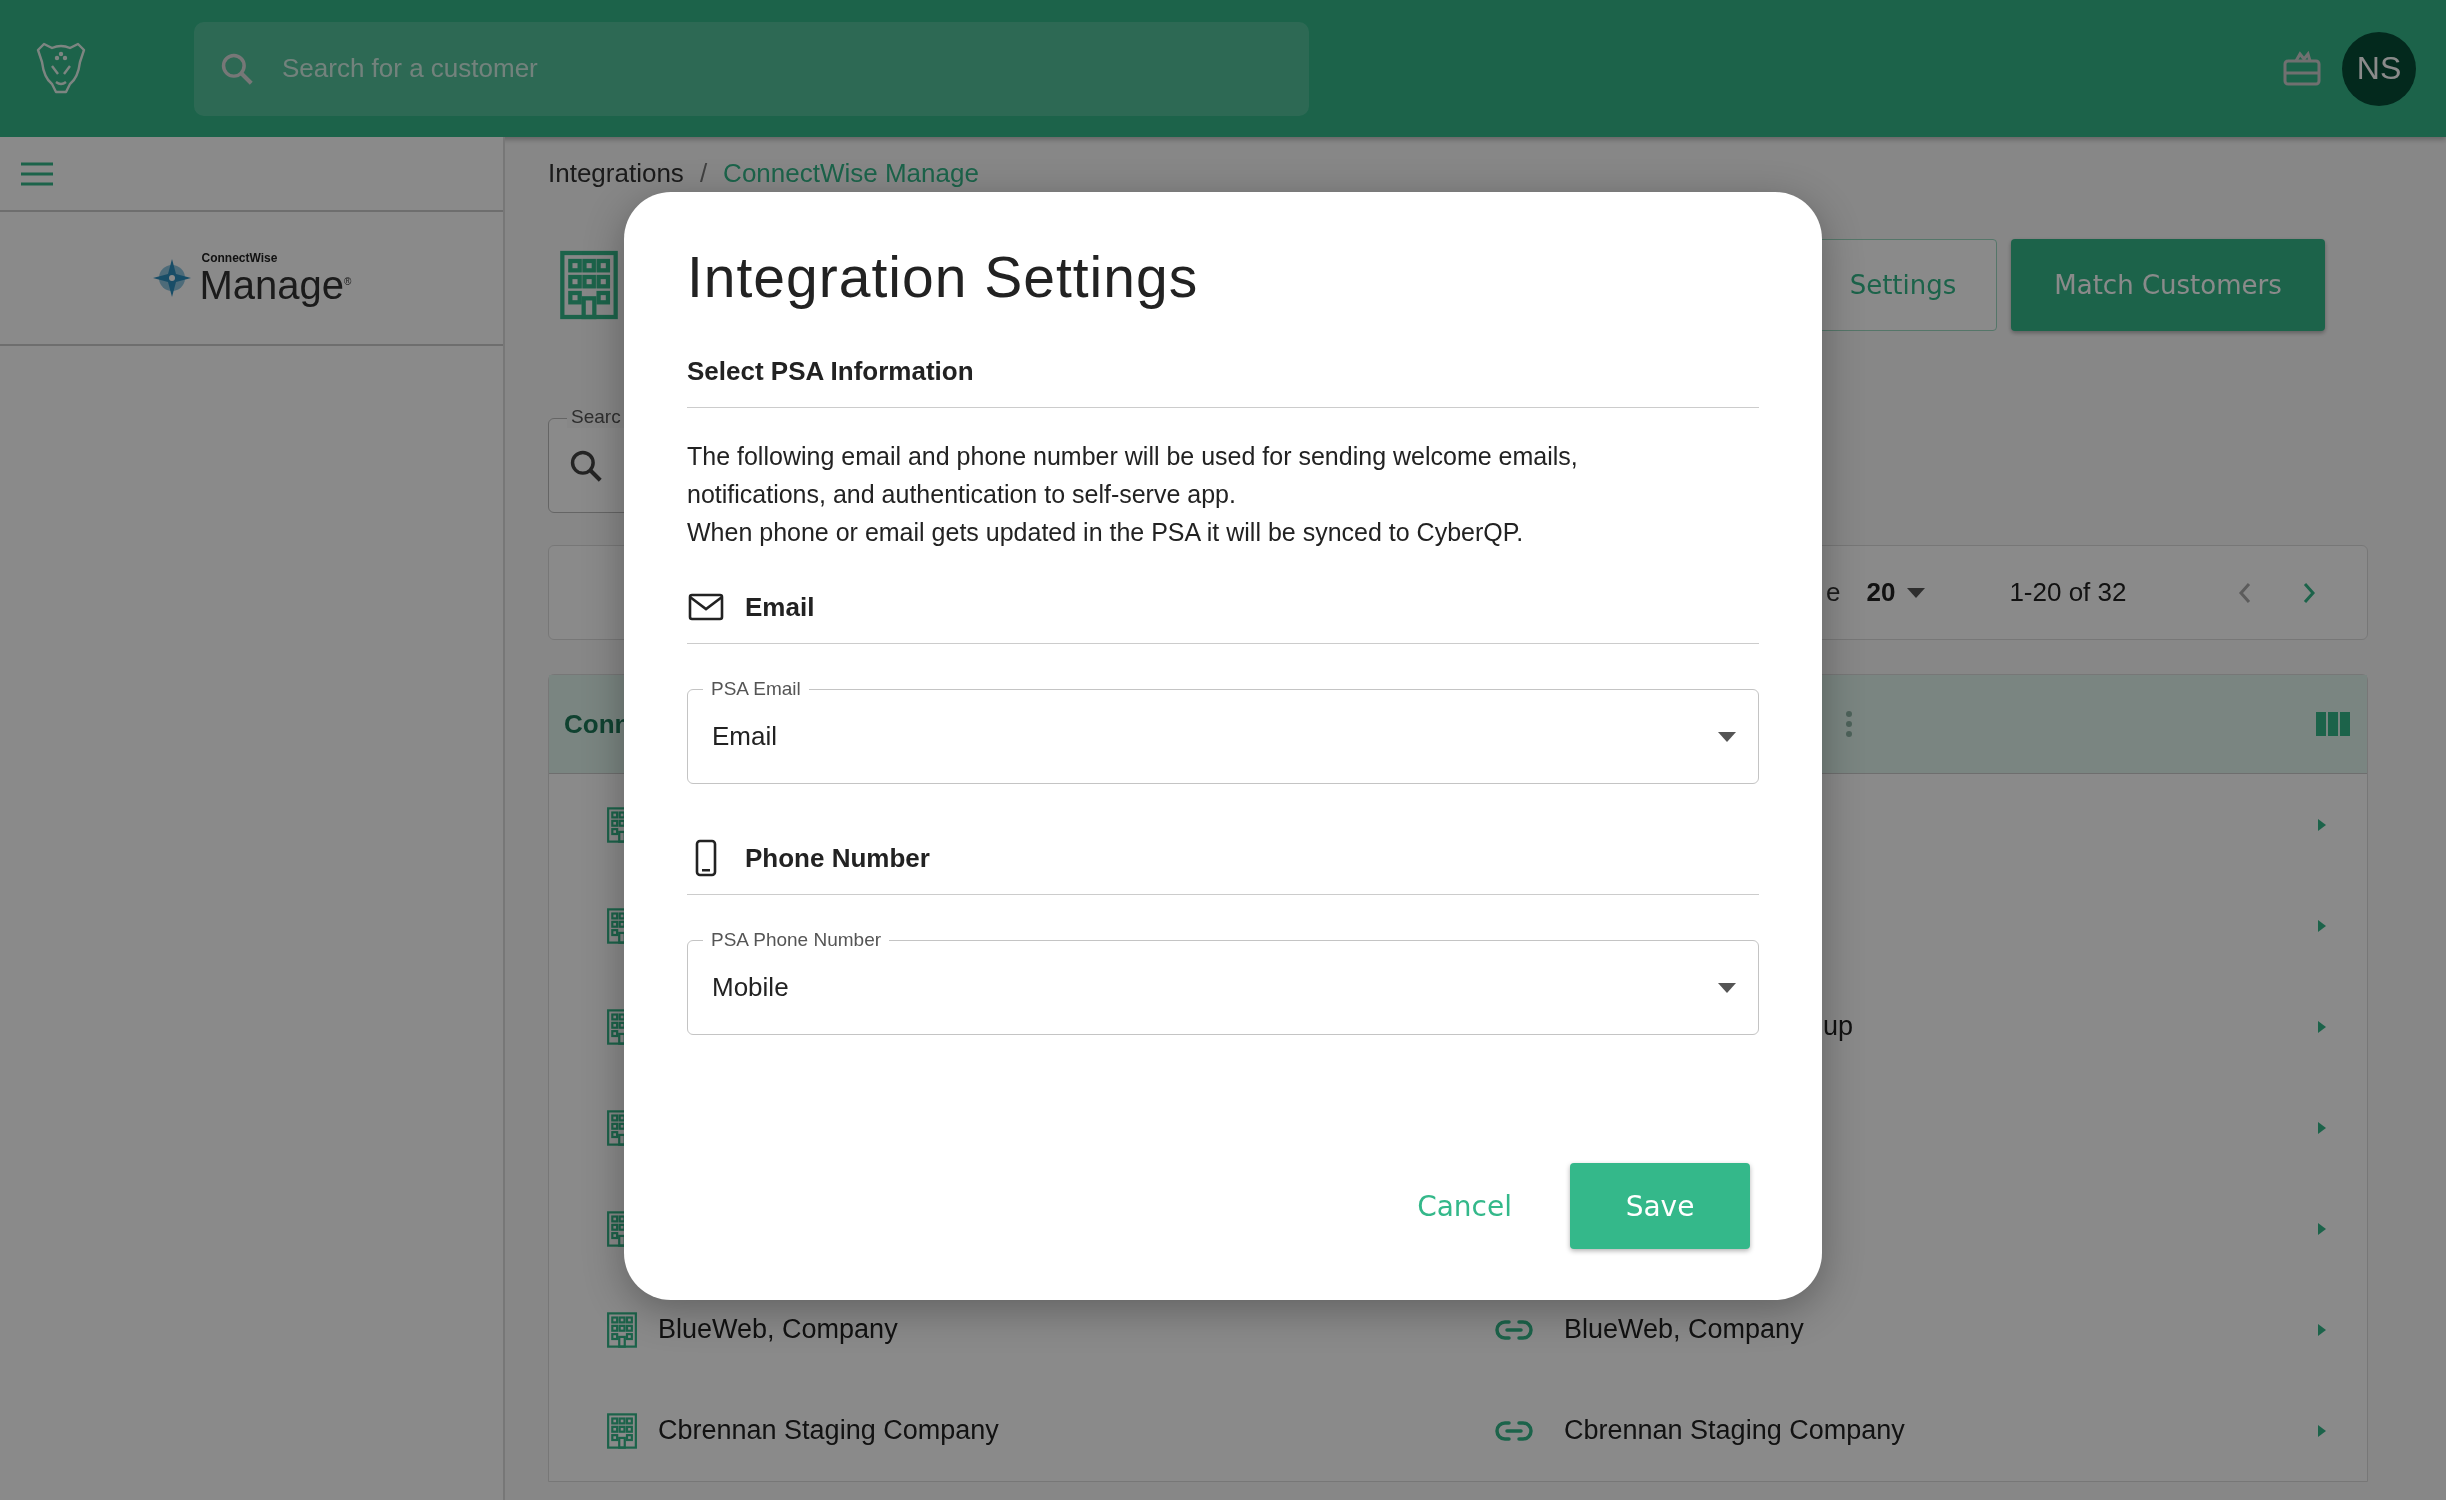 The width and height of the screenshot is (2446, 1500). Describe the element at coordinates (2333, 724) in the screenshot. I see `columns-icon` at that location.